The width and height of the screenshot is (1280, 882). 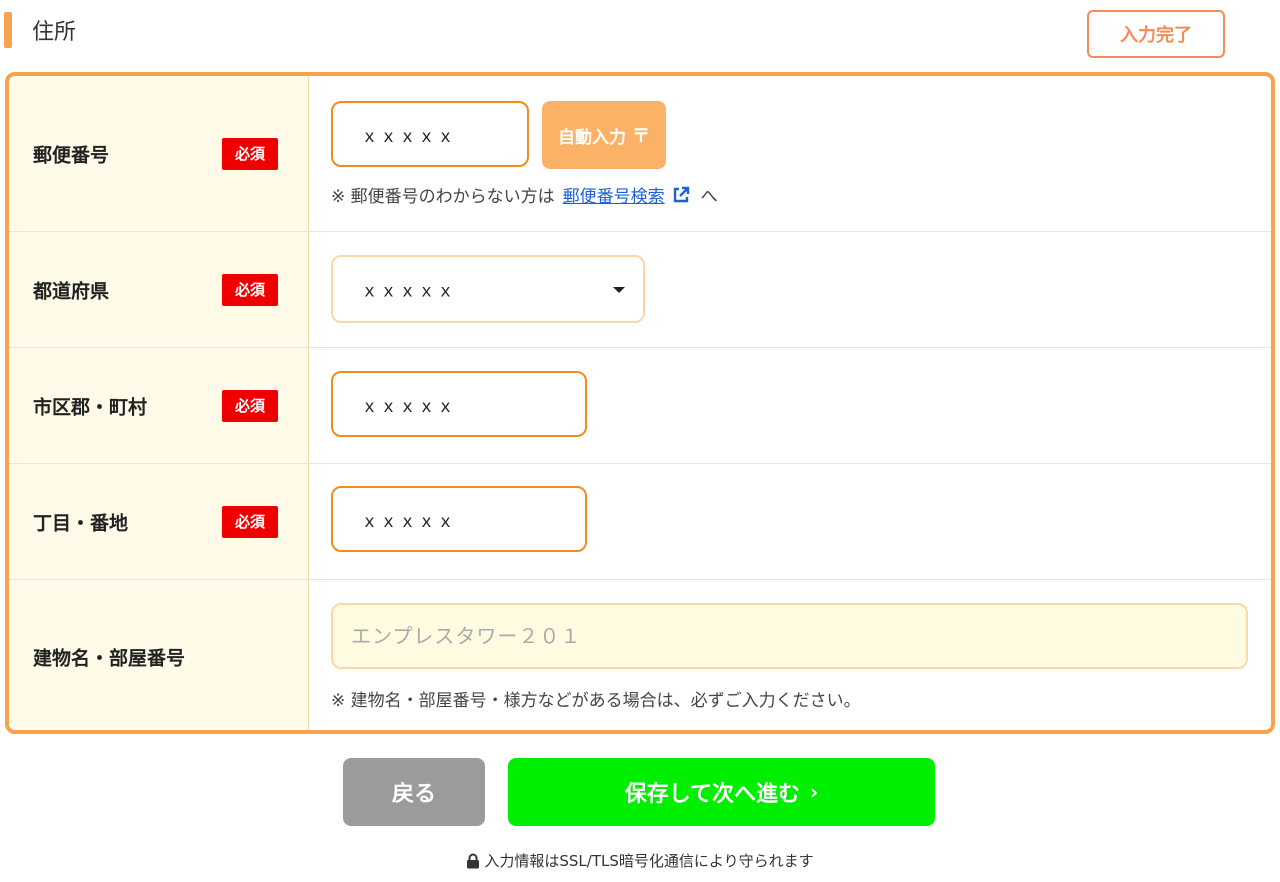 What do you see at coordinates (408, 291) in the screenshot?
I see `prefecture-selected-value: ｘｘｘｘｘ` at bounding box center [408, 291].